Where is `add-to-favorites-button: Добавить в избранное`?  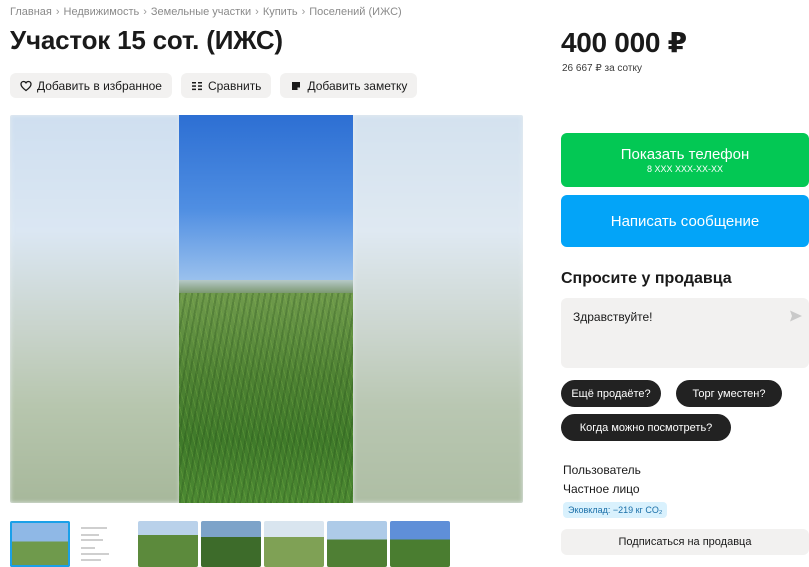
add-to-favorites-button: Добавить в избранное is located at coordinates (91, 85).